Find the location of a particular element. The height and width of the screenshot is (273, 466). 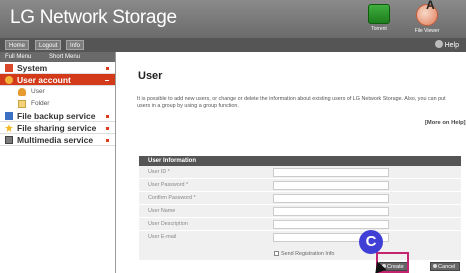

user-description-input is located at coordinates (331, 224).